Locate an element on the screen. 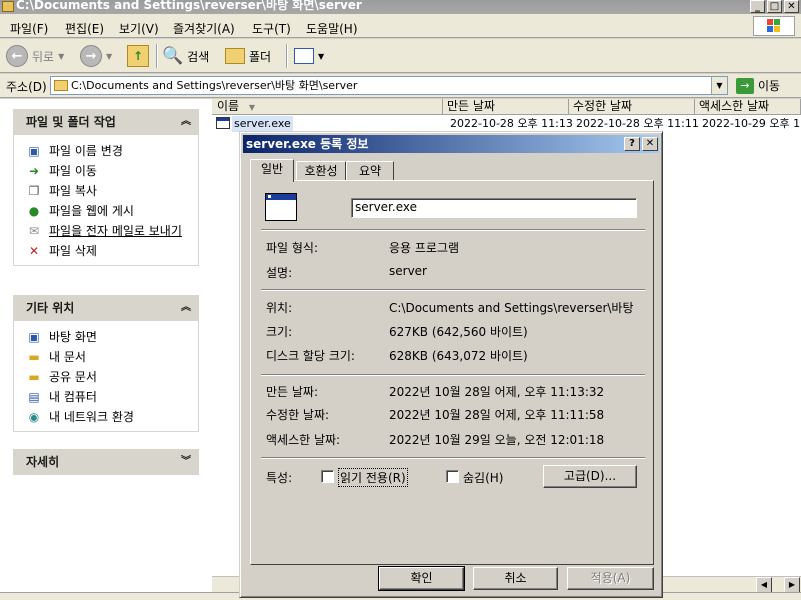  forward-arrow-icon: → is located at coordinates (91, 56).